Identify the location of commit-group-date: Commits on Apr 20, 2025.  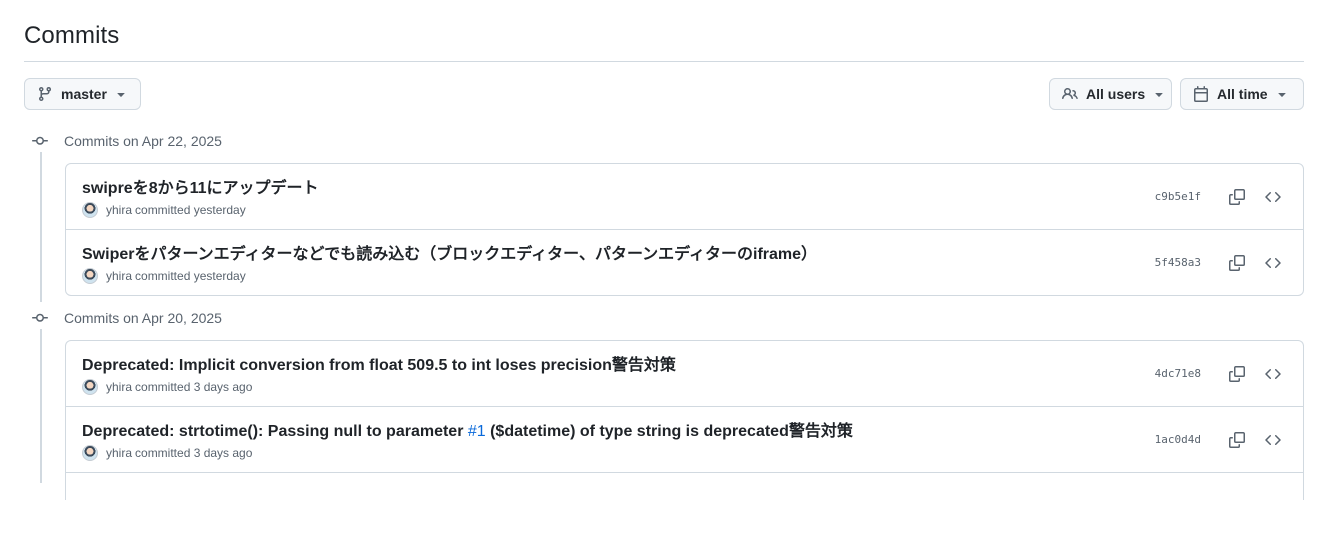
(143, 318).